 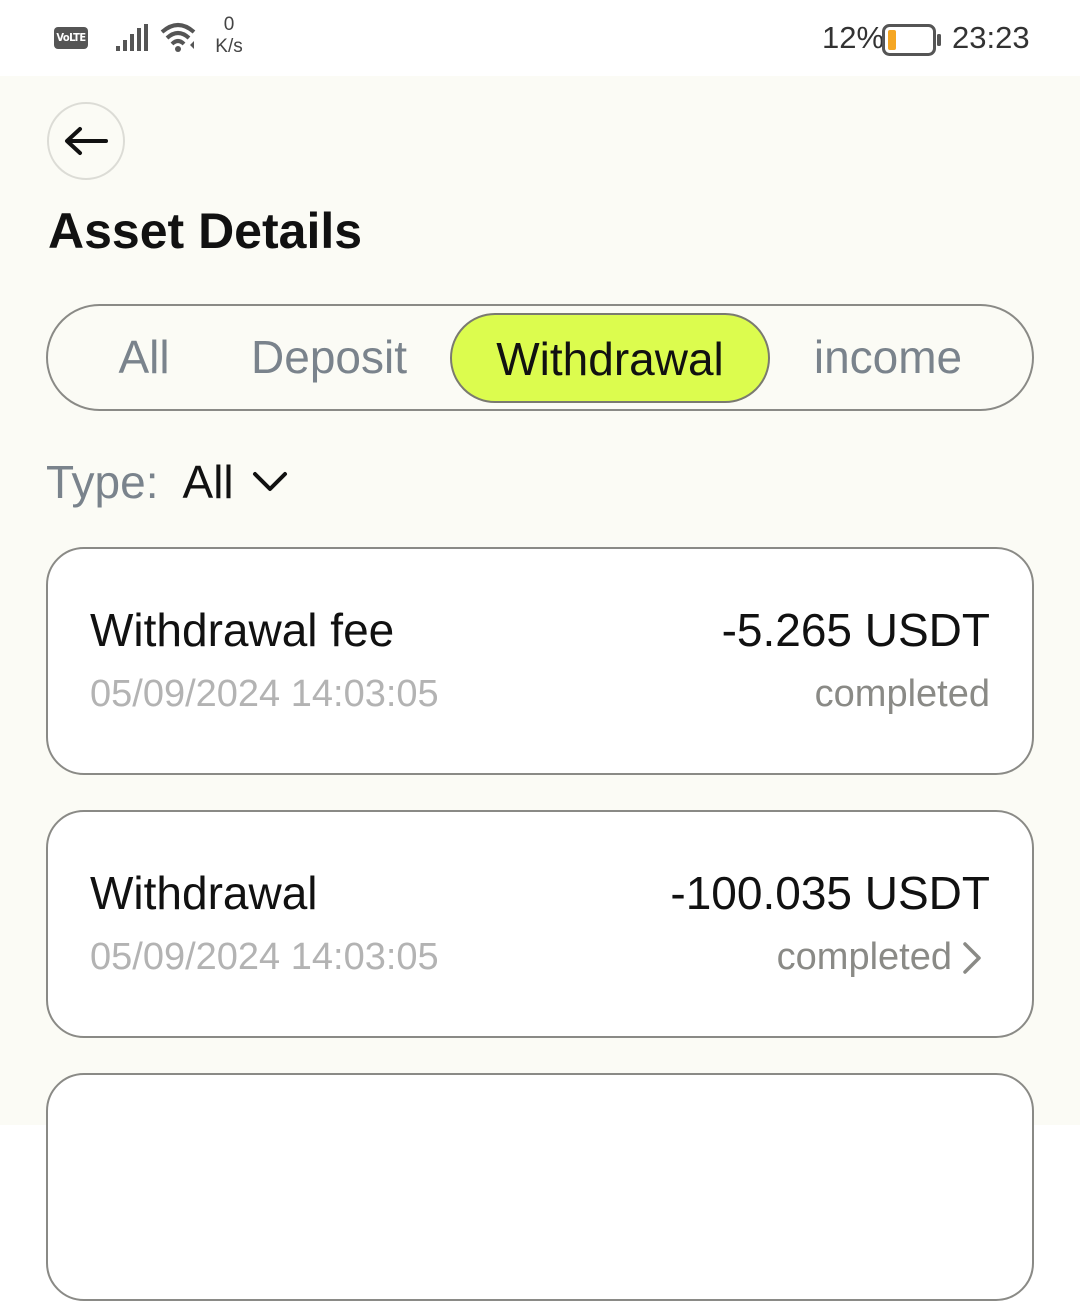 What do you see at coordinates (610, 358) in the screenshot?
I see `tab-withdrawal: Withdrawal` at bounding box center [610, 358].